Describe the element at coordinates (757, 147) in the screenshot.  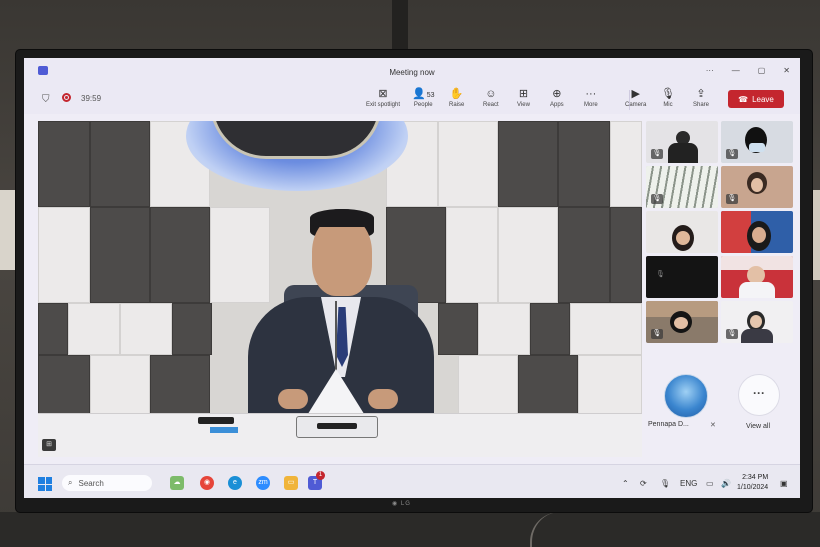
I see `participant-mask` at that location.